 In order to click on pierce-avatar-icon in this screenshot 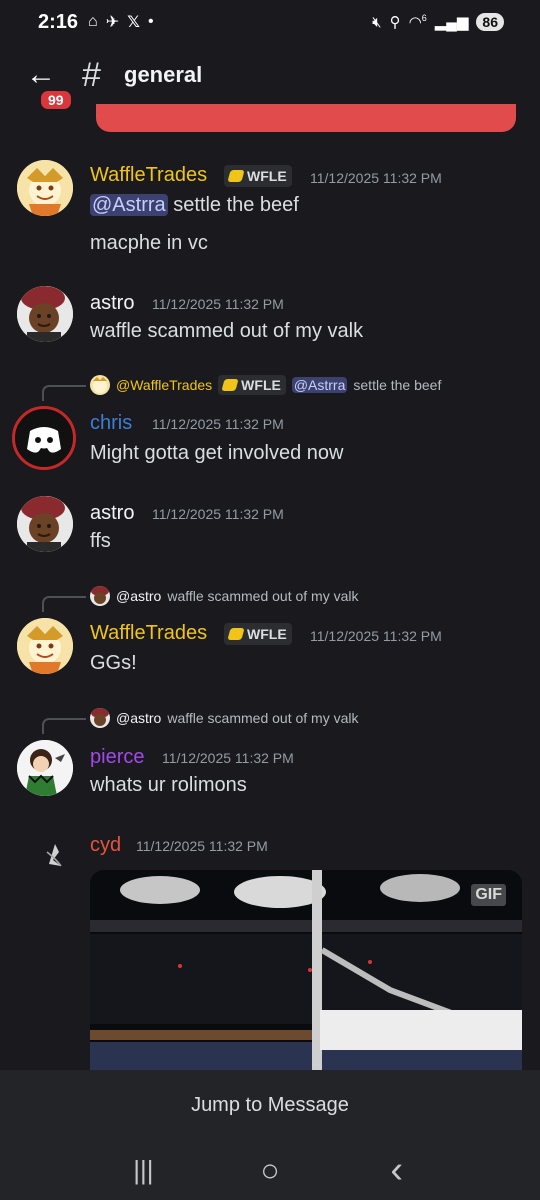, I will do `click(45, 768)`.